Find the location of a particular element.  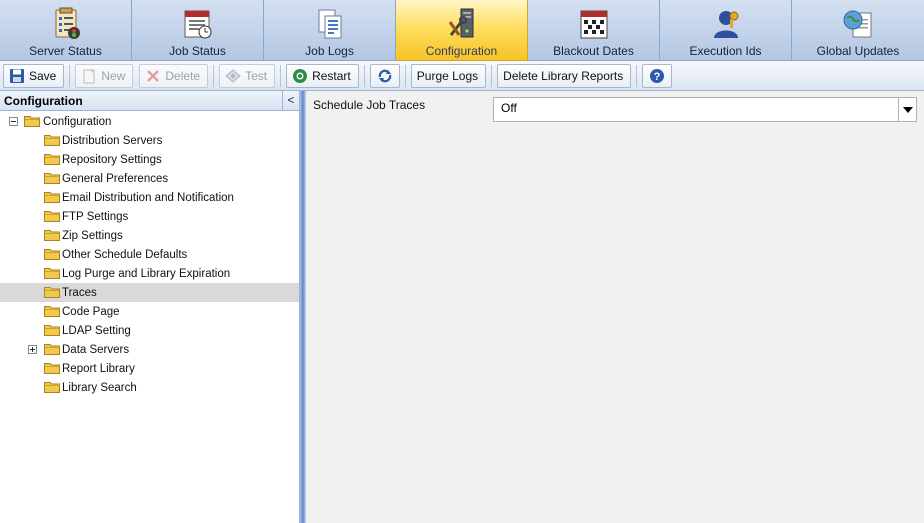

tree-node: LDAP Setting is located at coordinates (149, 330).